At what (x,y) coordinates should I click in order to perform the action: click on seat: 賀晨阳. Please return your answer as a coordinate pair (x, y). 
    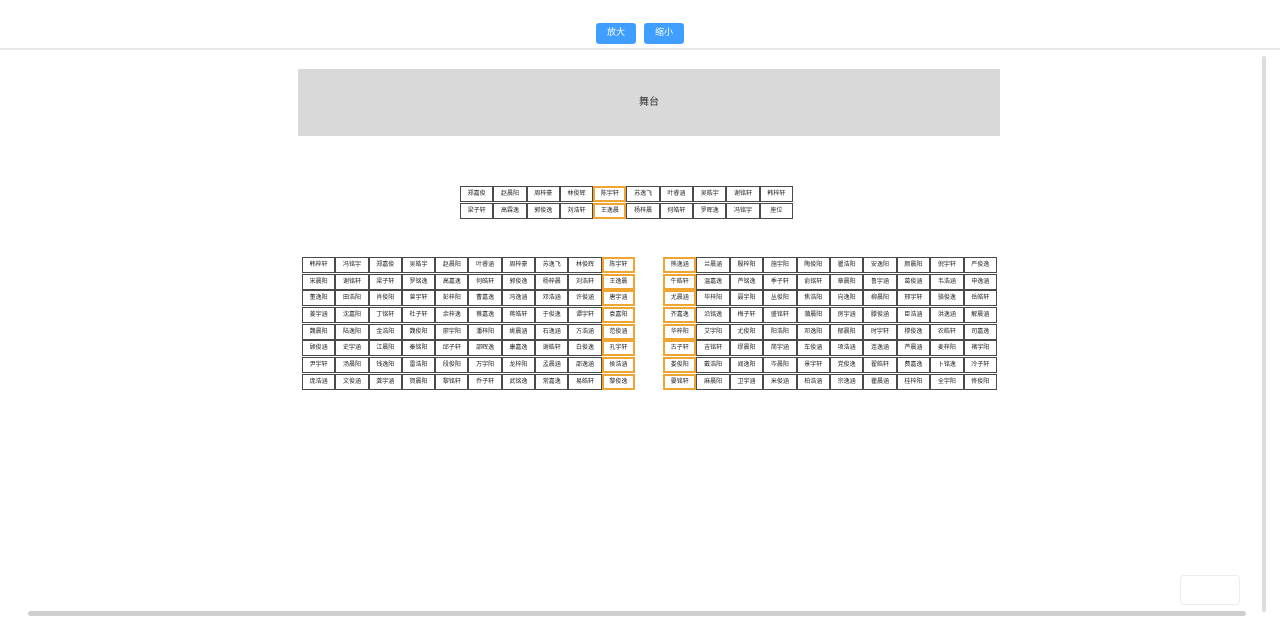
    Looking at the image, I should click on (418, 381).